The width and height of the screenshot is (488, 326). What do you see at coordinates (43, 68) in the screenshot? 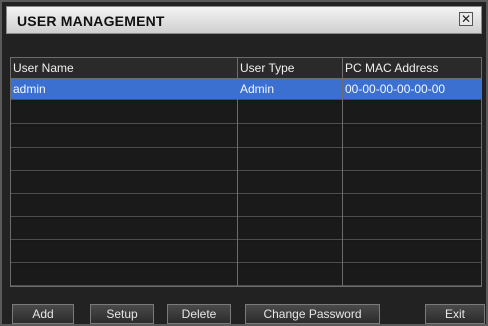
I see `column-header-user-name: User Name` at bounding box center [43, 68].